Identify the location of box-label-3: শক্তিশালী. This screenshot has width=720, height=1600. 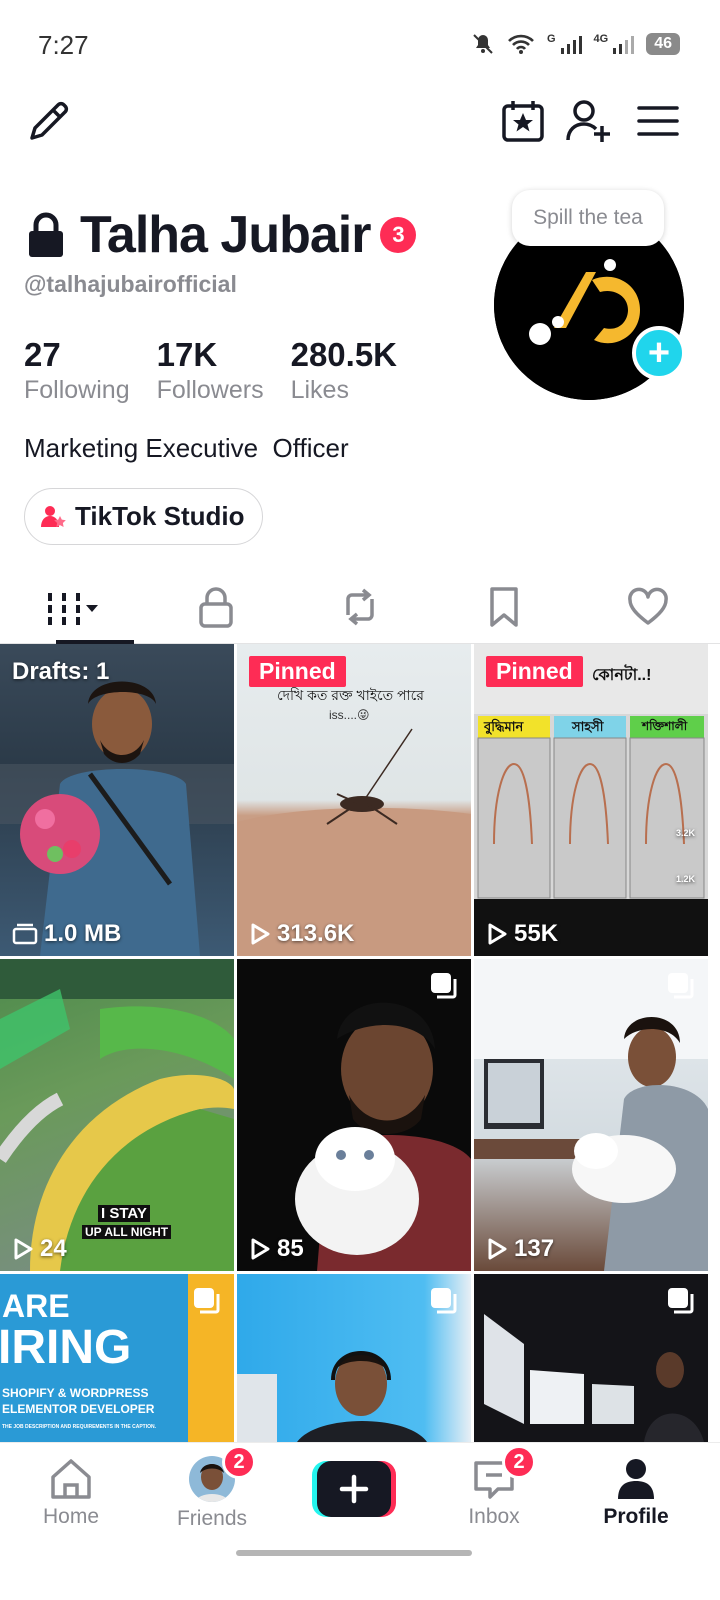
(665, 726).